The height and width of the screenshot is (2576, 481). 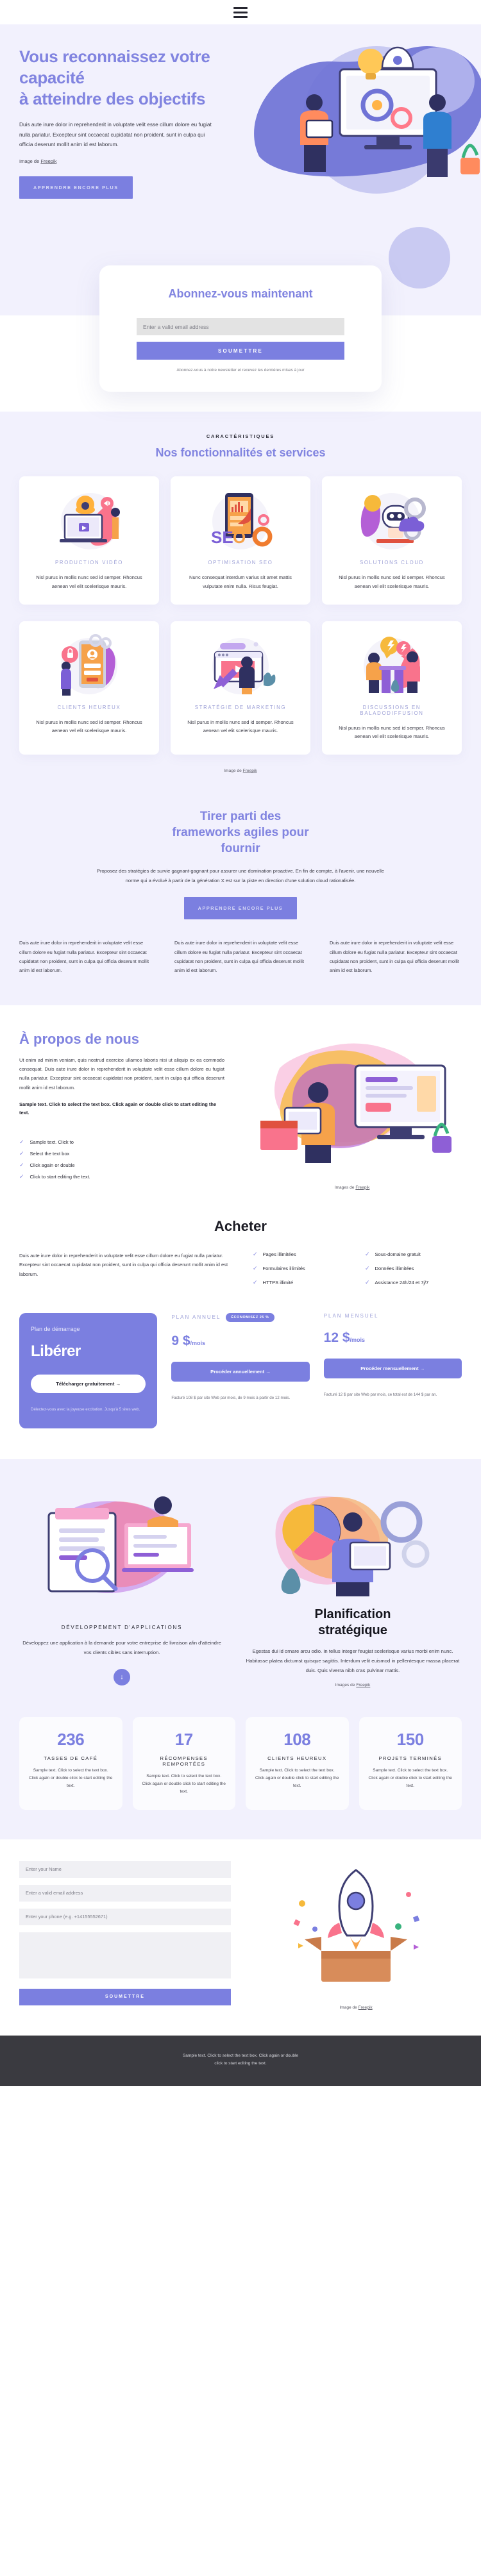 I want to click on hero-title-line2: capacité, so click(x=52, y=77).